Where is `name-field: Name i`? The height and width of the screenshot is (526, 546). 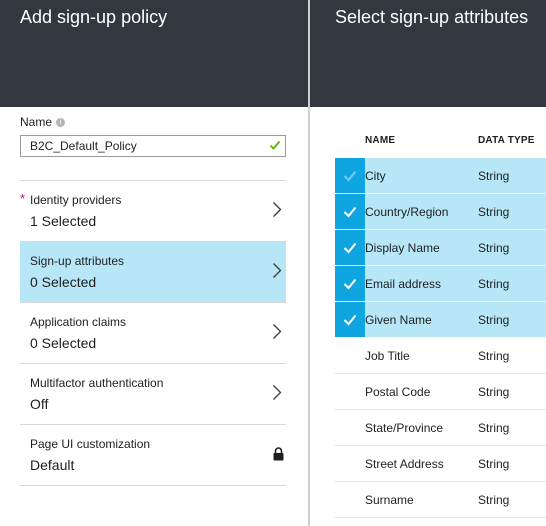 name-field: Name i is located at coordinates (153, 136).